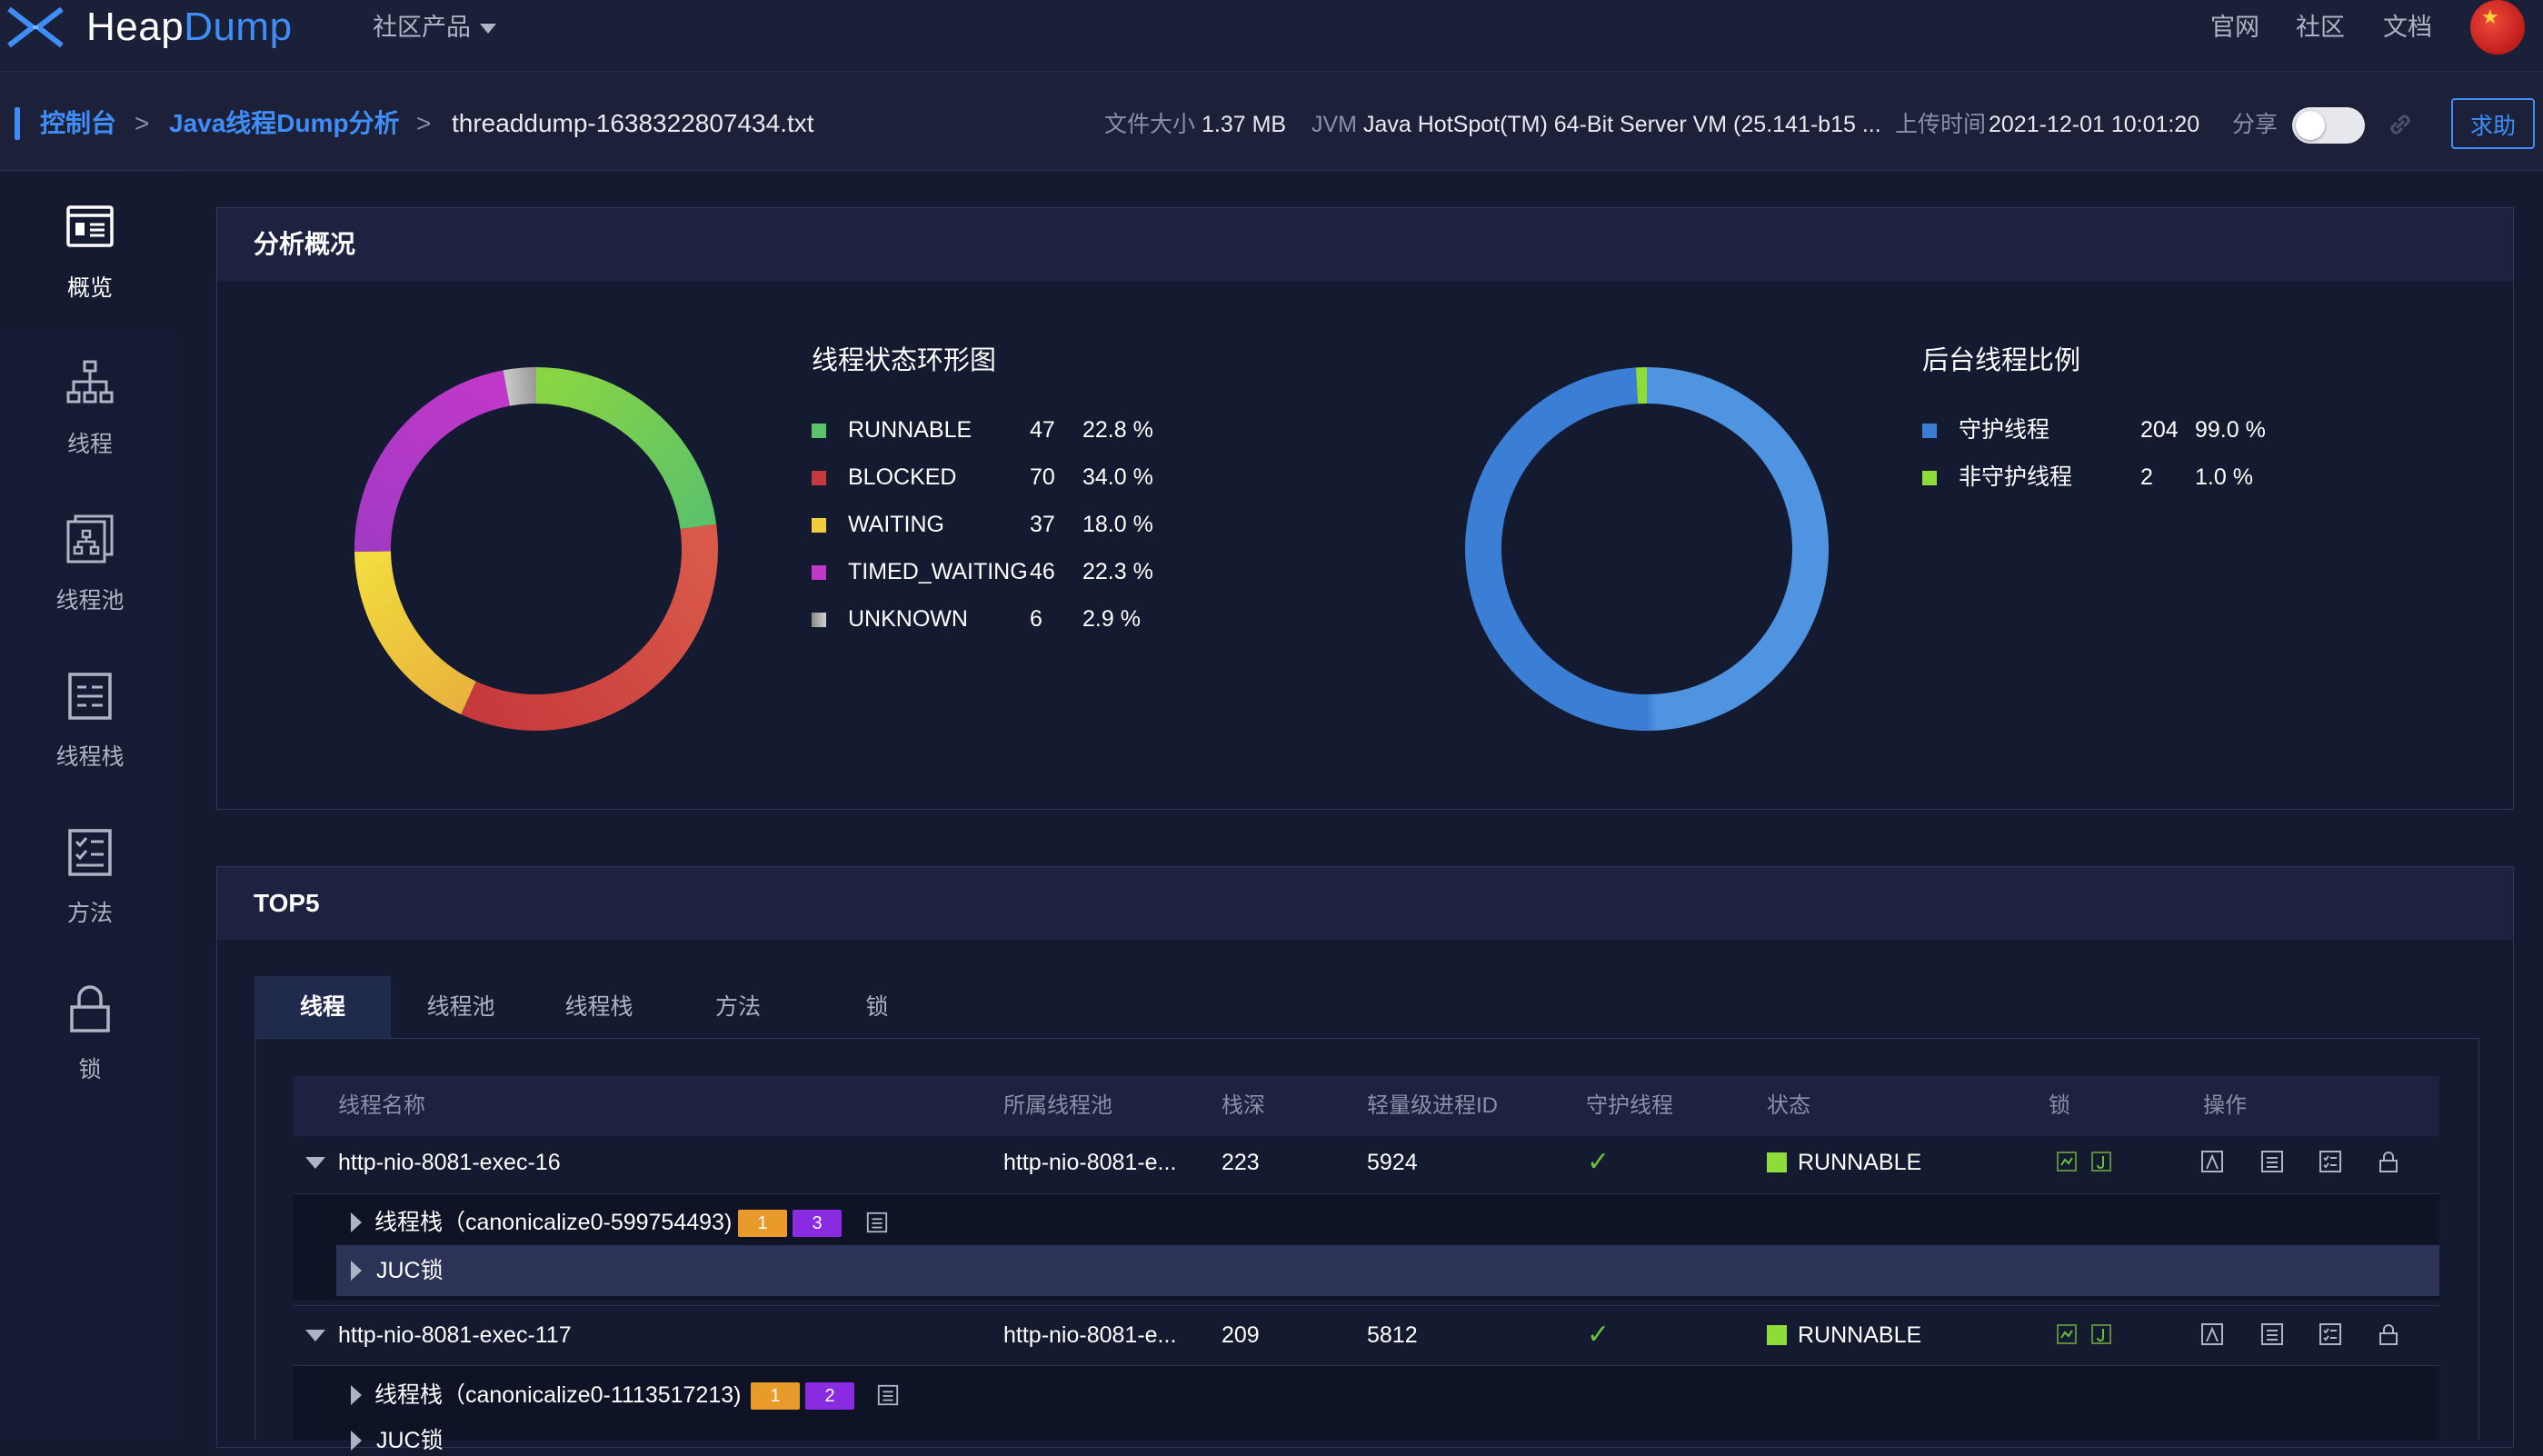  Describe the element at coordinates (323, 1007) in the screenshot. I see `tab-thread: 线程` at that location.